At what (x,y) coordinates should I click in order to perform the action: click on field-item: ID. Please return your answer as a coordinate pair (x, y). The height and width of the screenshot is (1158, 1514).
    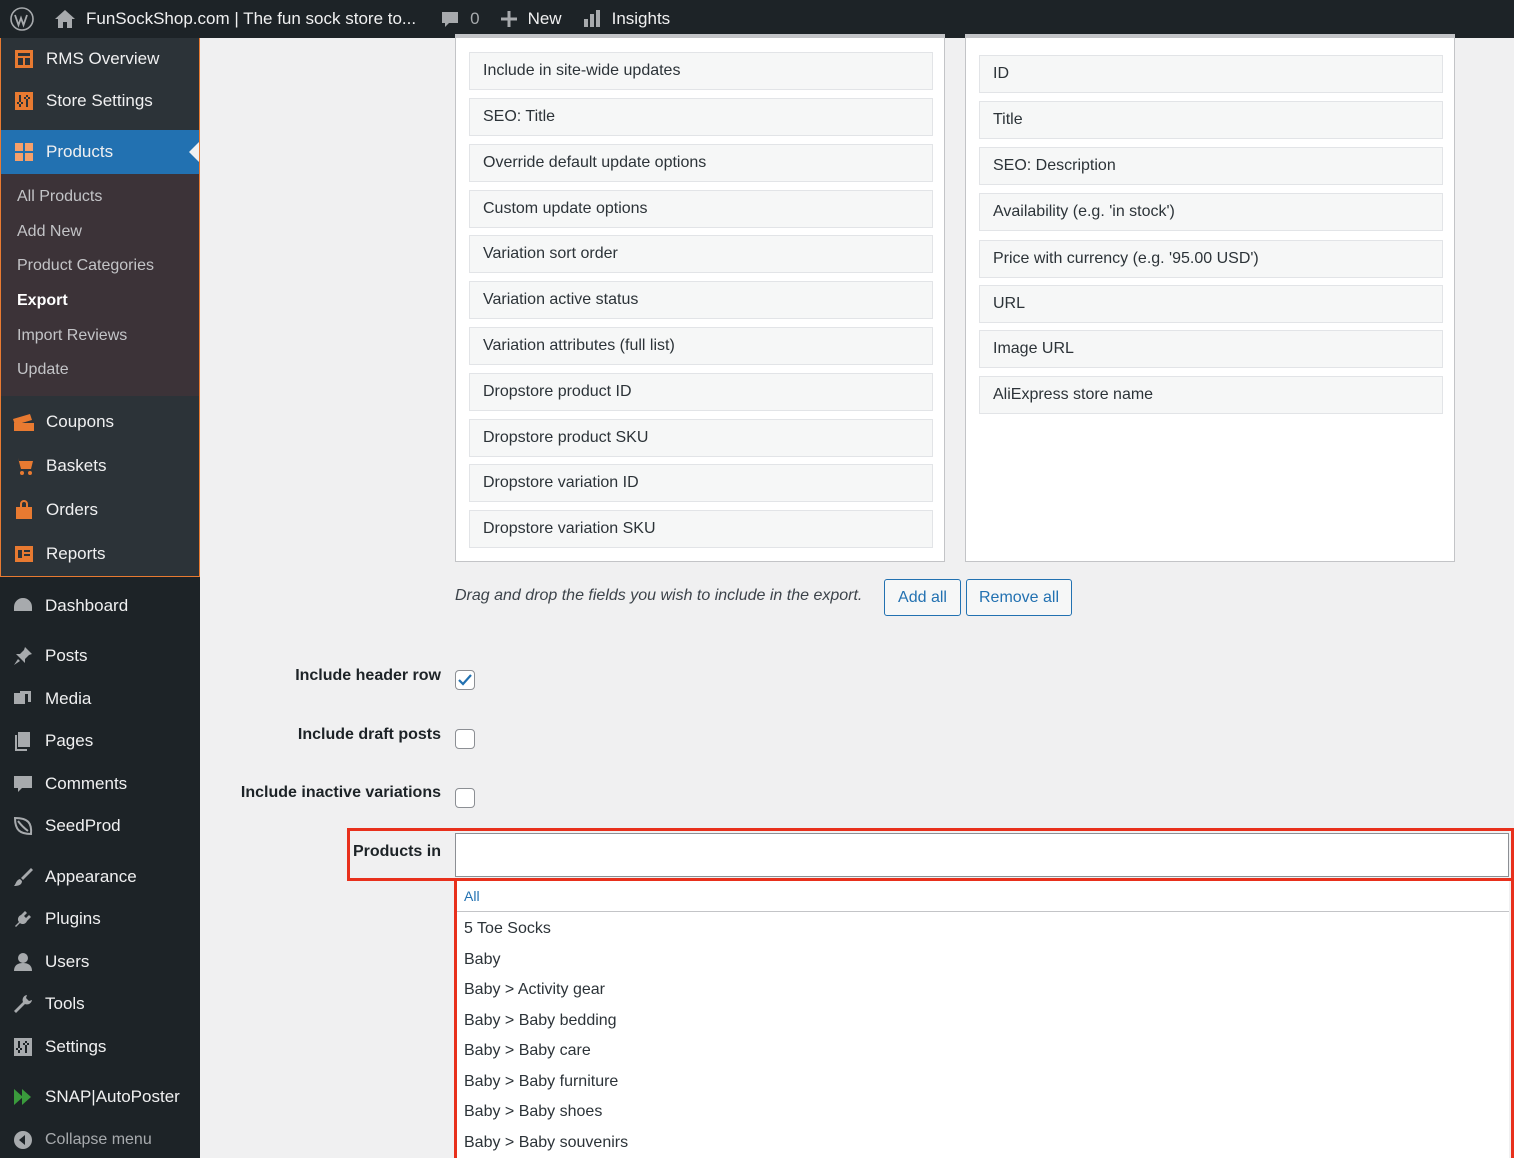
    Looking at the image, I should click on (1211, 74).